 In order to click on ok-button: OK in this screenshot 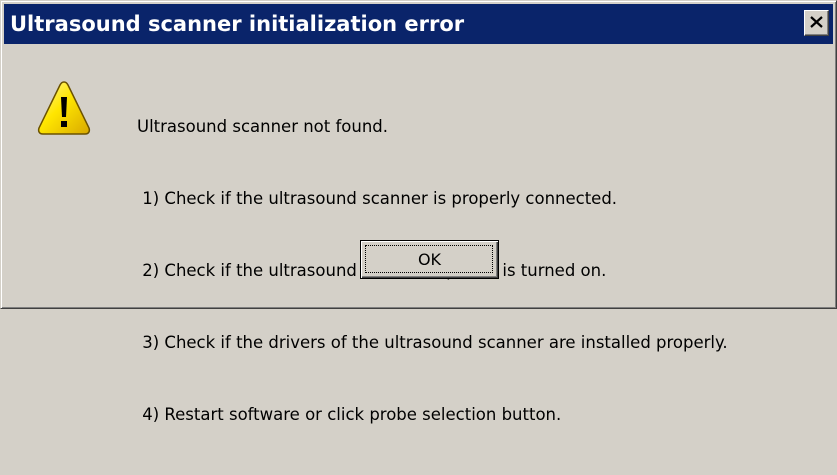, I will do `click(429, 259)`.